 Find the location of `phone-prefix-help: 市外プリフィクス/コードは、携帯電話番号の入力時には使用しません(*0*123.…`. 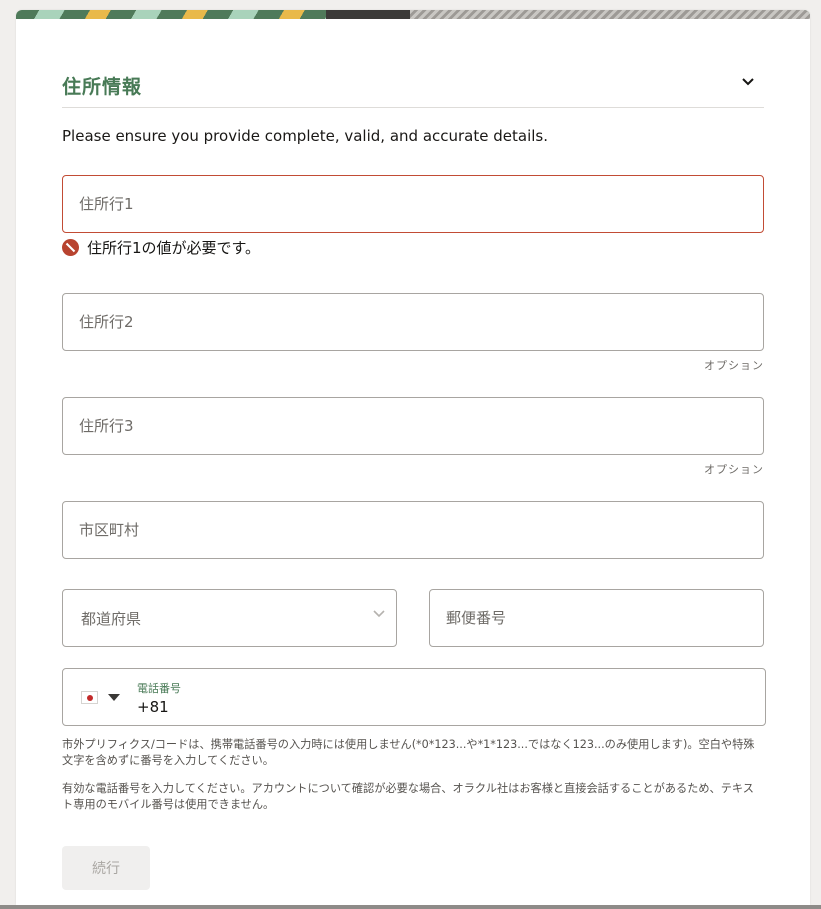

phone-prefix-help: 市外プリフィクス/コードは、携帯電話番号の入力時には使用しません(*0*123.… is located at coordinates (408, 752).